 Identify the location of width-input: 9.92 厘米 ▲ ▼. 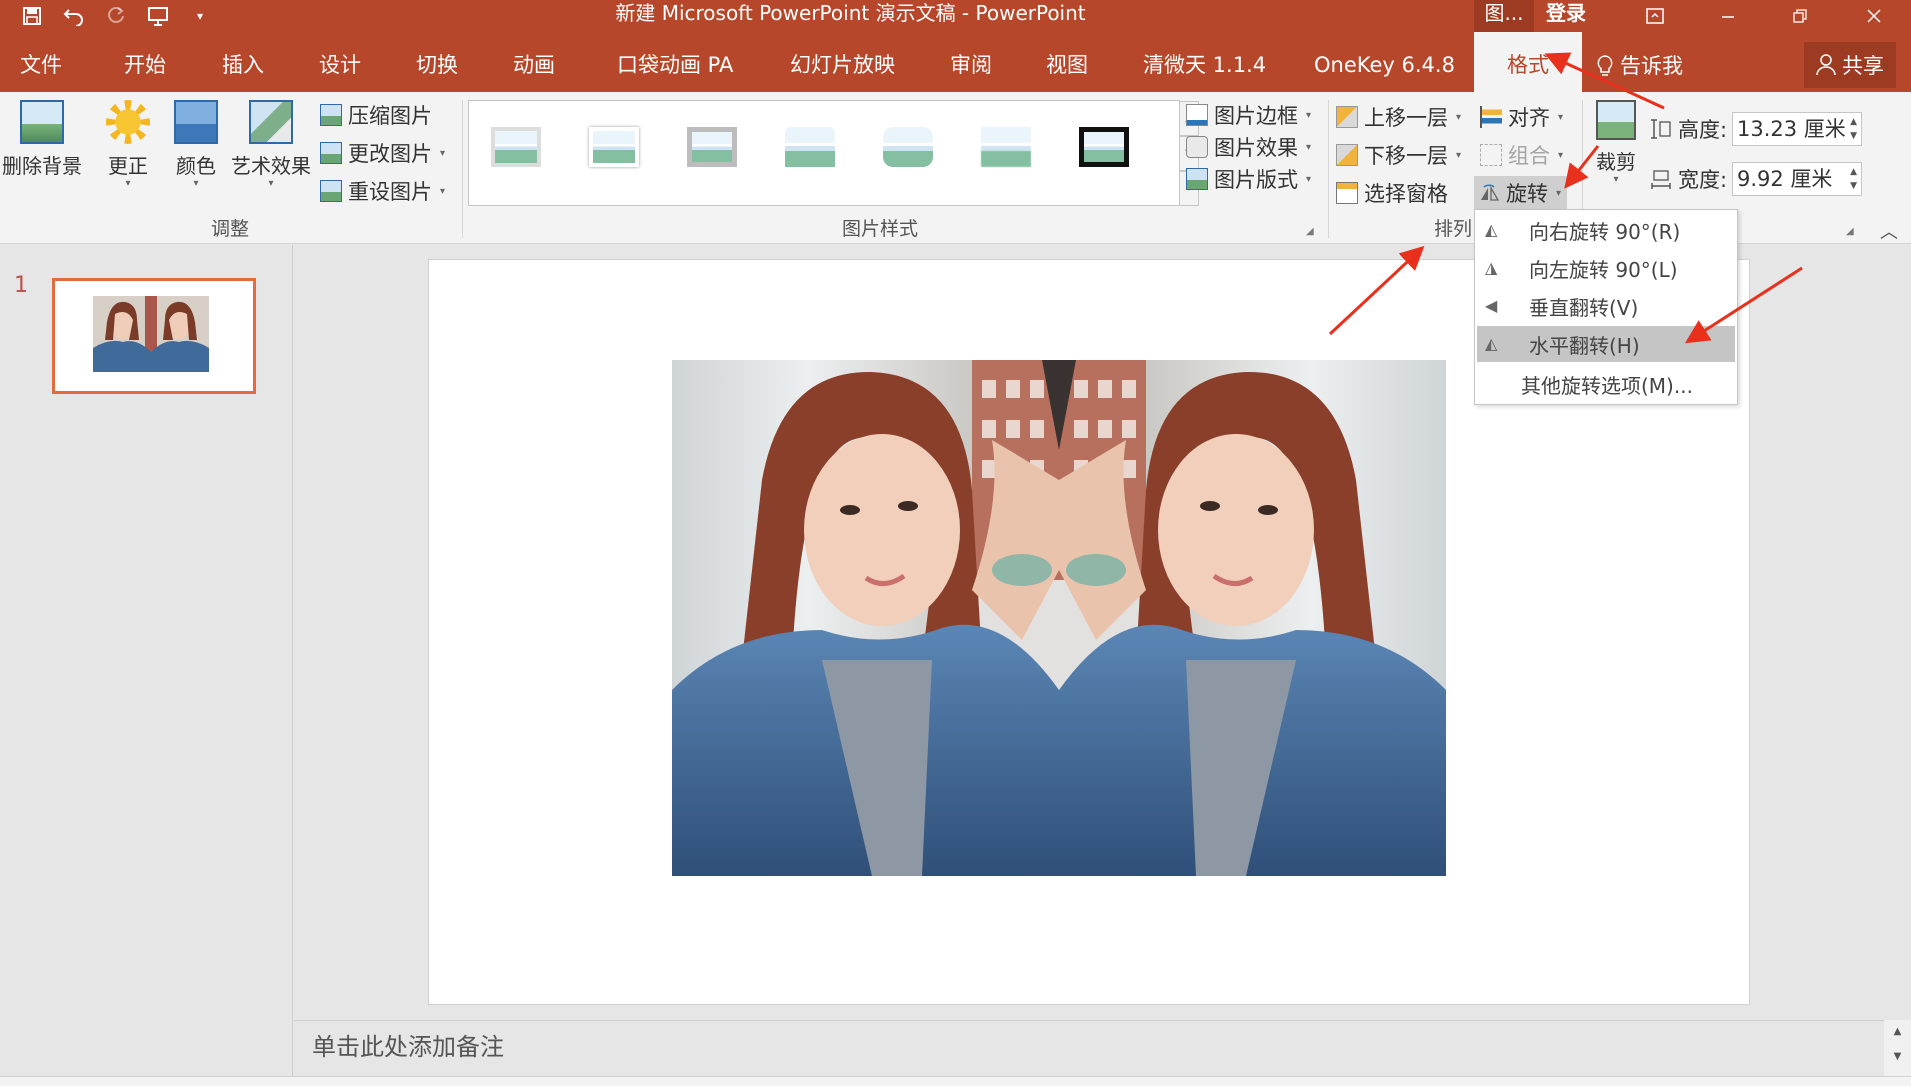
(1797, 179).